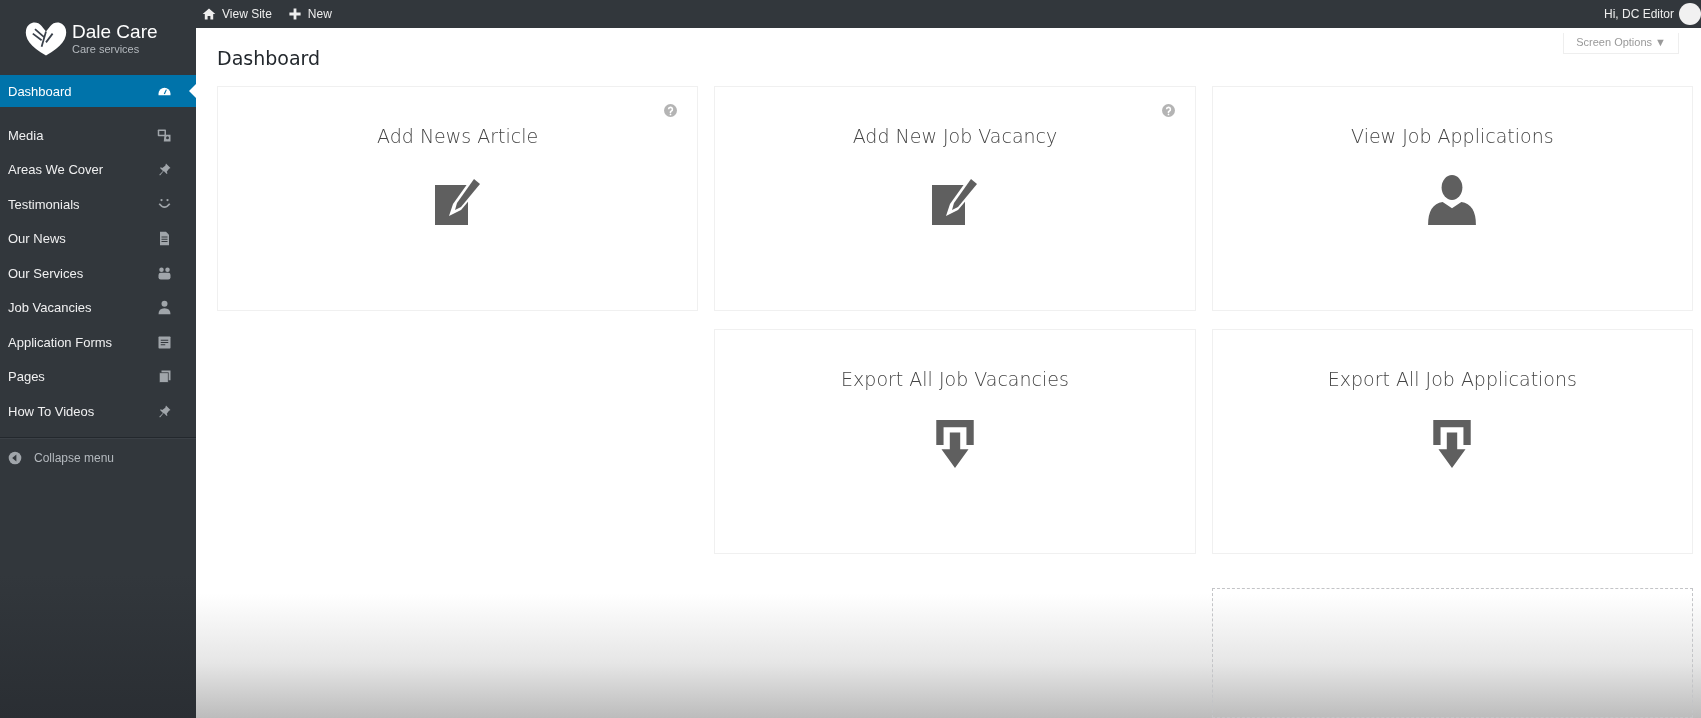  What do you see at coordinates (164, 377) in the screenshot?
I see `pages-icon` at bounding box center [164, 377].